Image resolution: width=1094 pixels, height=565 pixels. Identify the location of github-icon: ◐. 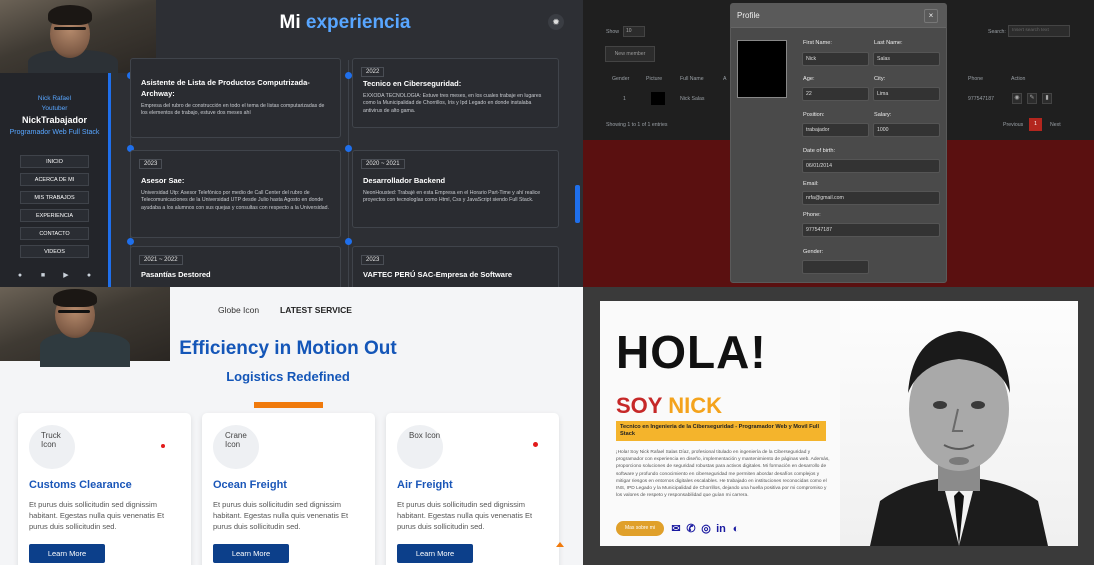
(736, 529).